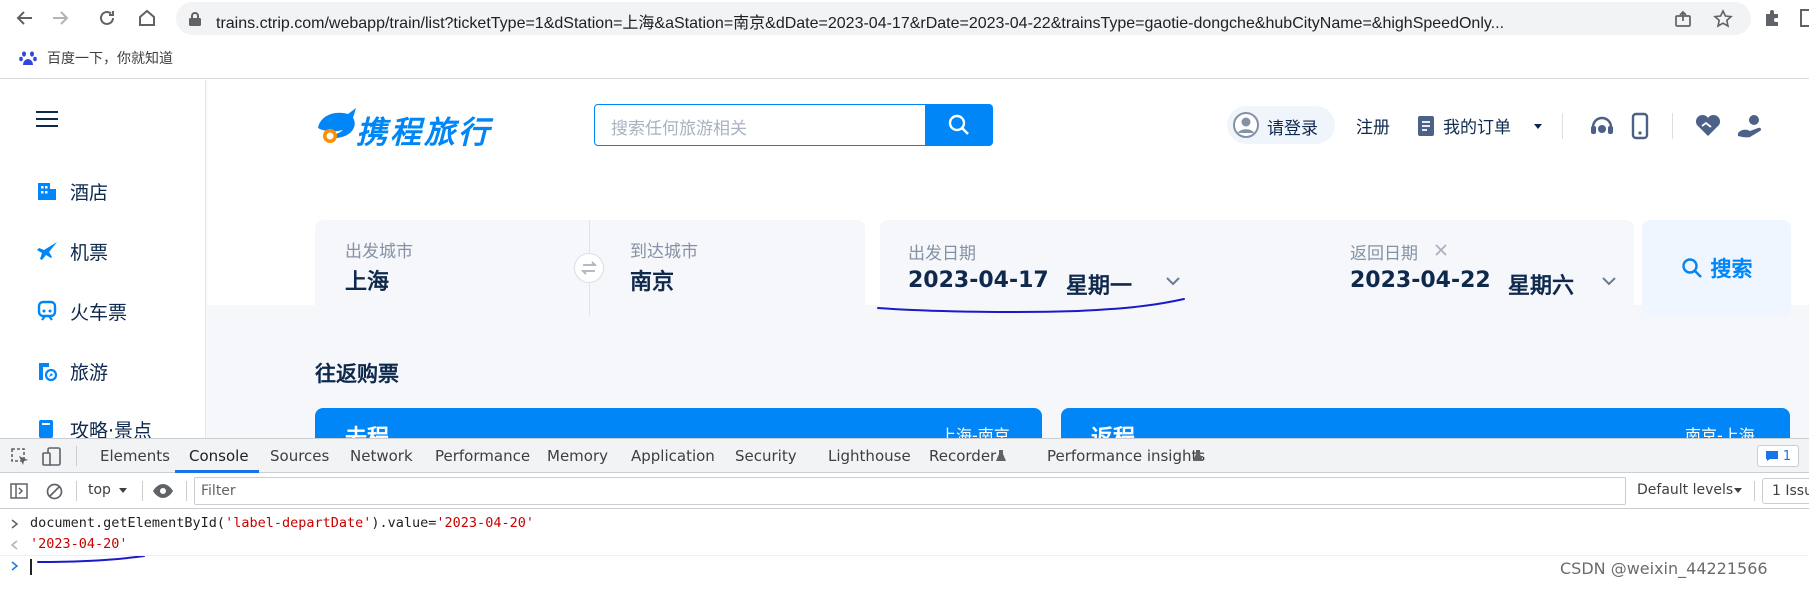 The width and height of the screenshot is (1809, 592). Describe the element at coordinates (147, 18) in the screenshot. I see `home-button` at that location.